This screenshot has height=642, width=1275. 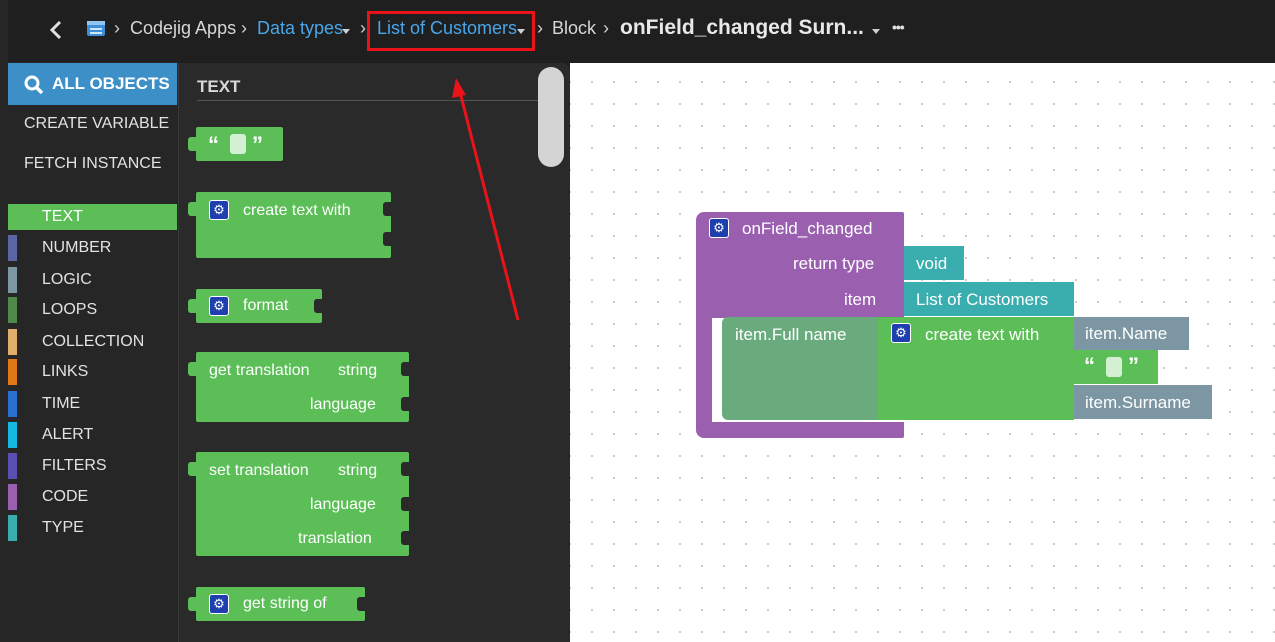 What do you see at coordinates (486, 199) in the screenshot?
I see `annotation-arrow` at bounding box center [486, 199].